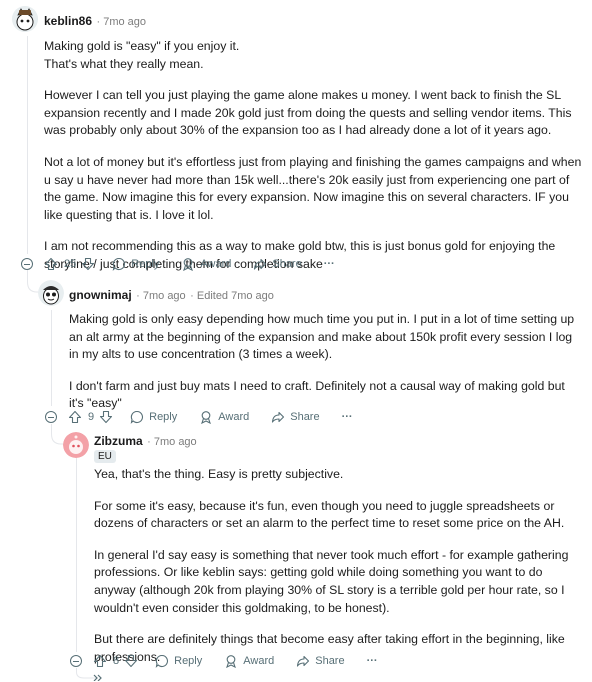 This screenshot has height=682, width=592. What do you see at coordinates (91, 417) in the screenshot?
I see `vote-count: 9` at bounding box center [91, 417].